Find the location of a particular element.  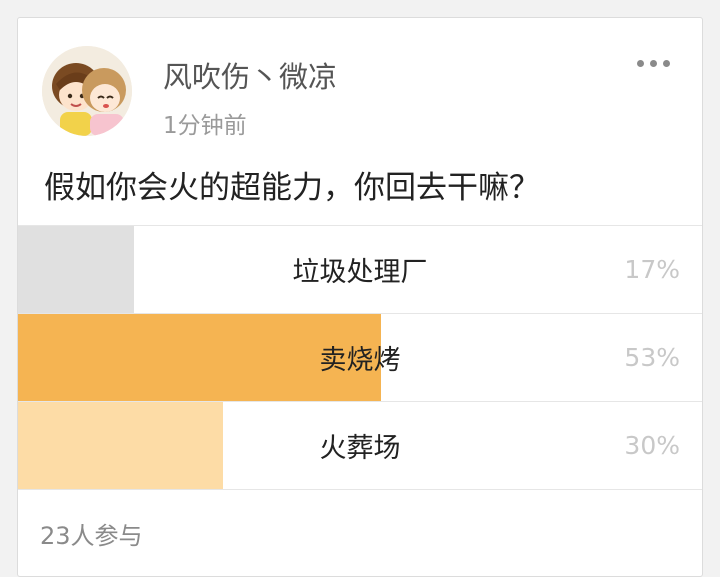

poll-option-0: 垃圾处理厂 17% is located at coordinates (360, 270).